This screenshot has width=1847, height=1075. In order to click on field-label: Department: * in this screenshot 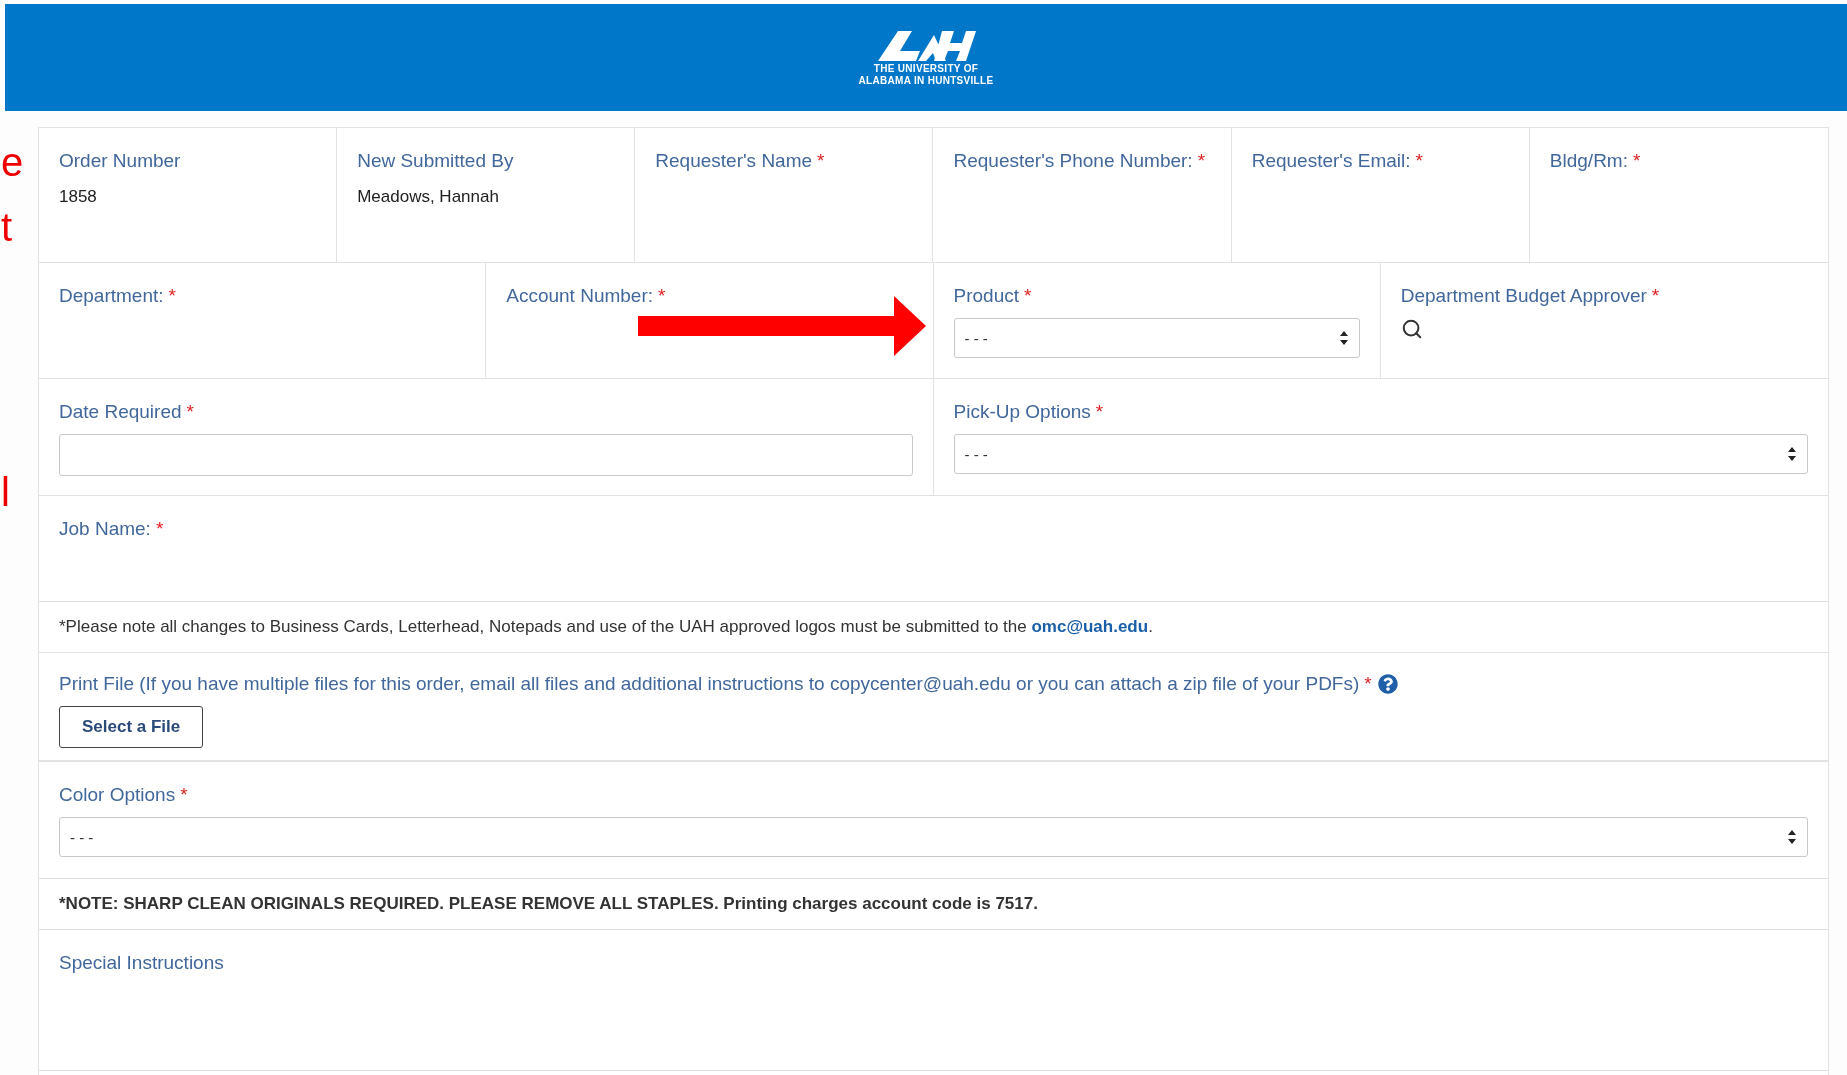, I will do `click(118, 296)`.